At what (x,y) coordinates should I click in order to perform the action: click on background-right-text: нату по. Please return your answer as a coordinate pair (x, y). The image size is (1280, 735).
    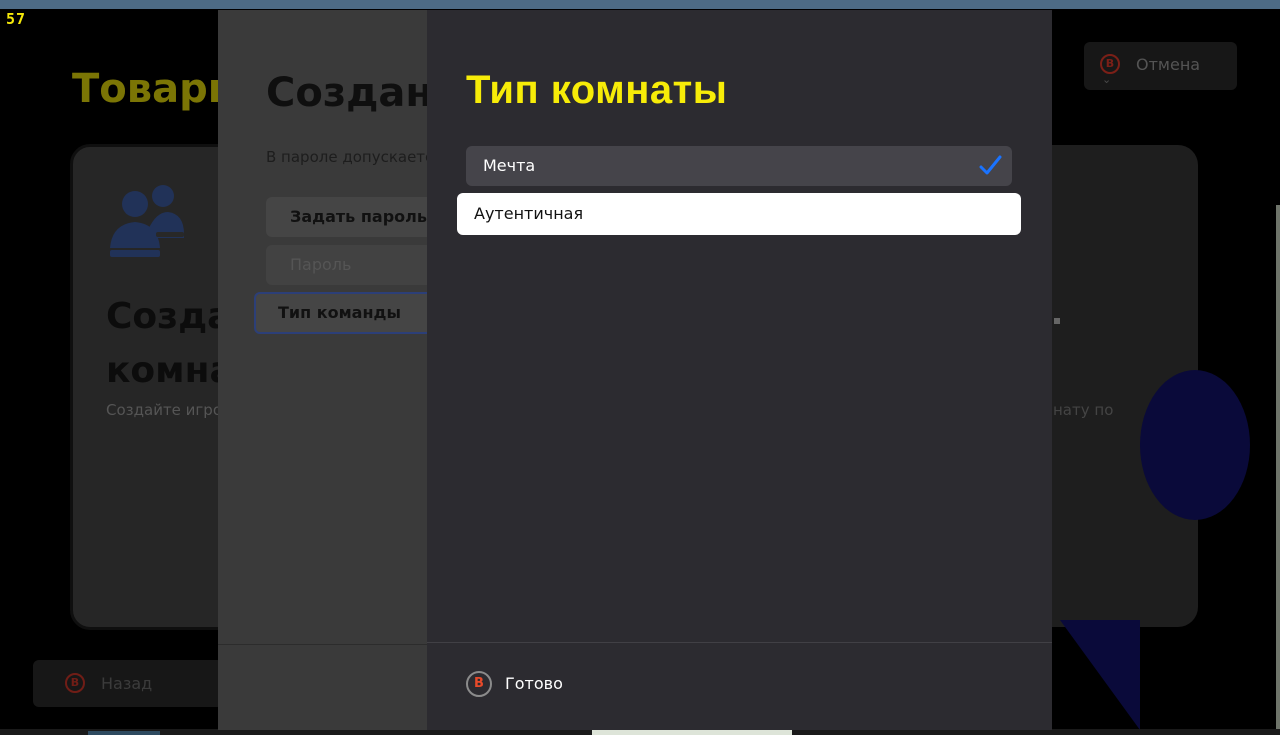
    Looking at the image, I should click on (1083, 410).